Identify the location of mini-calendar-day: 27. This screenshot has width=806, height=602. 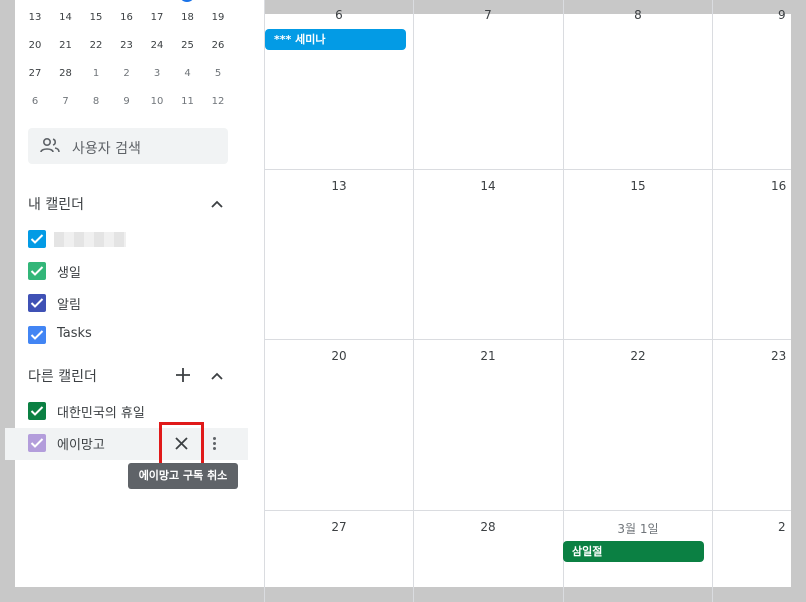
(35, 73).